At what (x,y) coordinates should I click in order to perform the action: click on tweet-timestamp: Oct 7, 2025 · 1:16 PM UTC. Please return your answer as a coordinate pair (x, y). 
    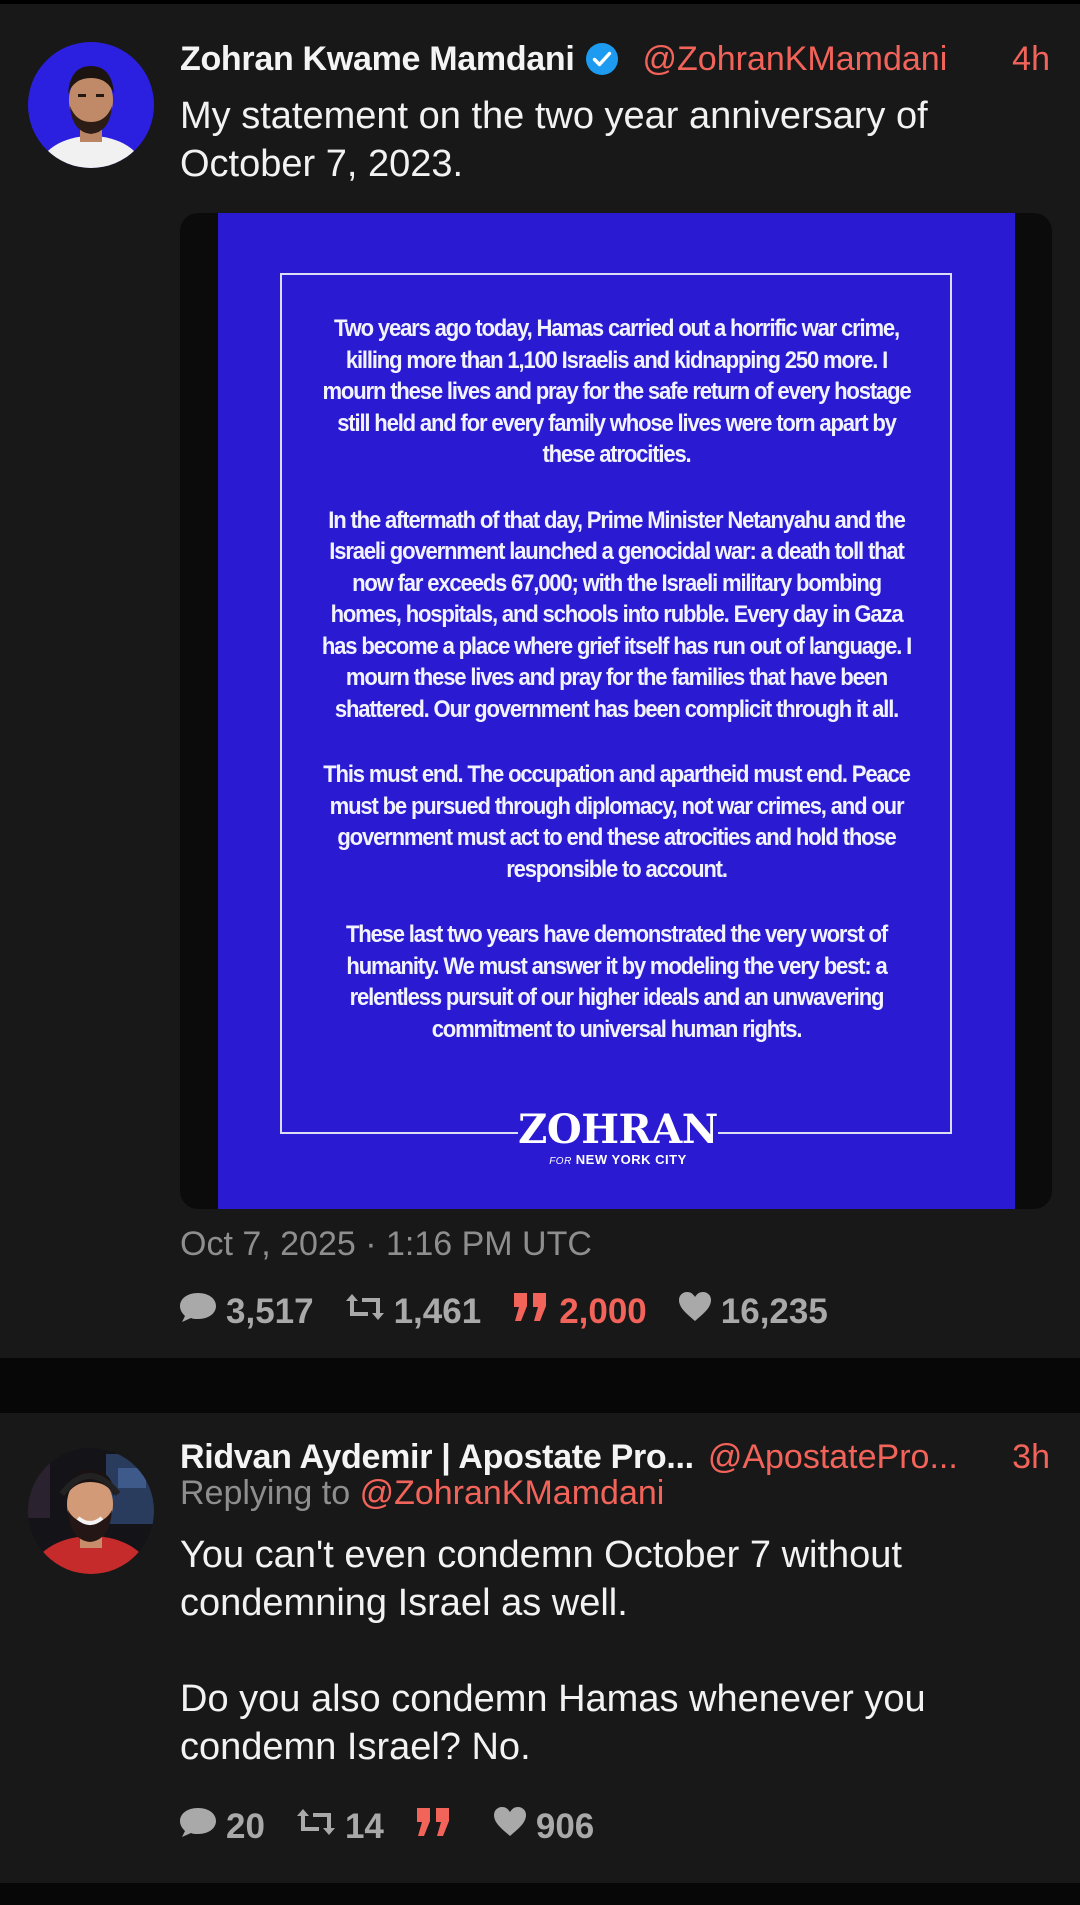
    Looking at the image, I should click on (386, 1244).